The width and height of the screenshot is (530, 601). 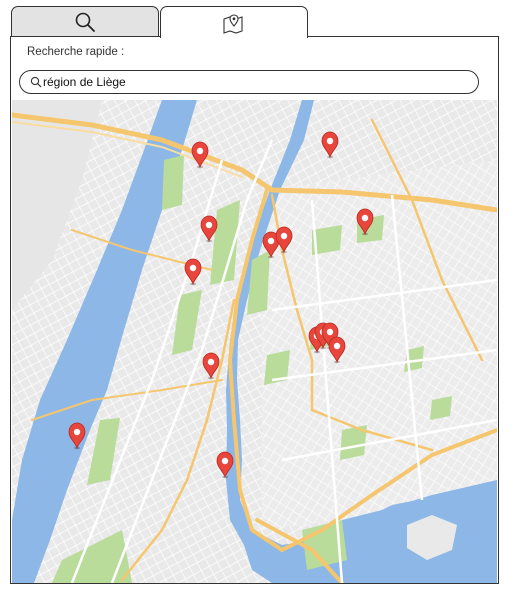 I want to click on tab-search, so click(x=85, y=21).